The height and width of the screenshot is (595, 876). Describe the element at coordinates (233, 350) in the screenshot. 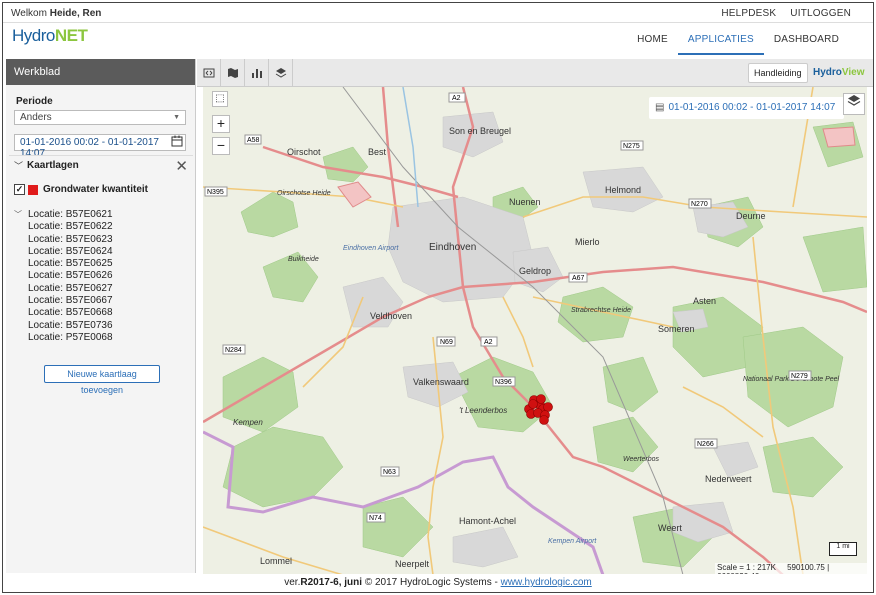

I see `road-label: N284` at that location.